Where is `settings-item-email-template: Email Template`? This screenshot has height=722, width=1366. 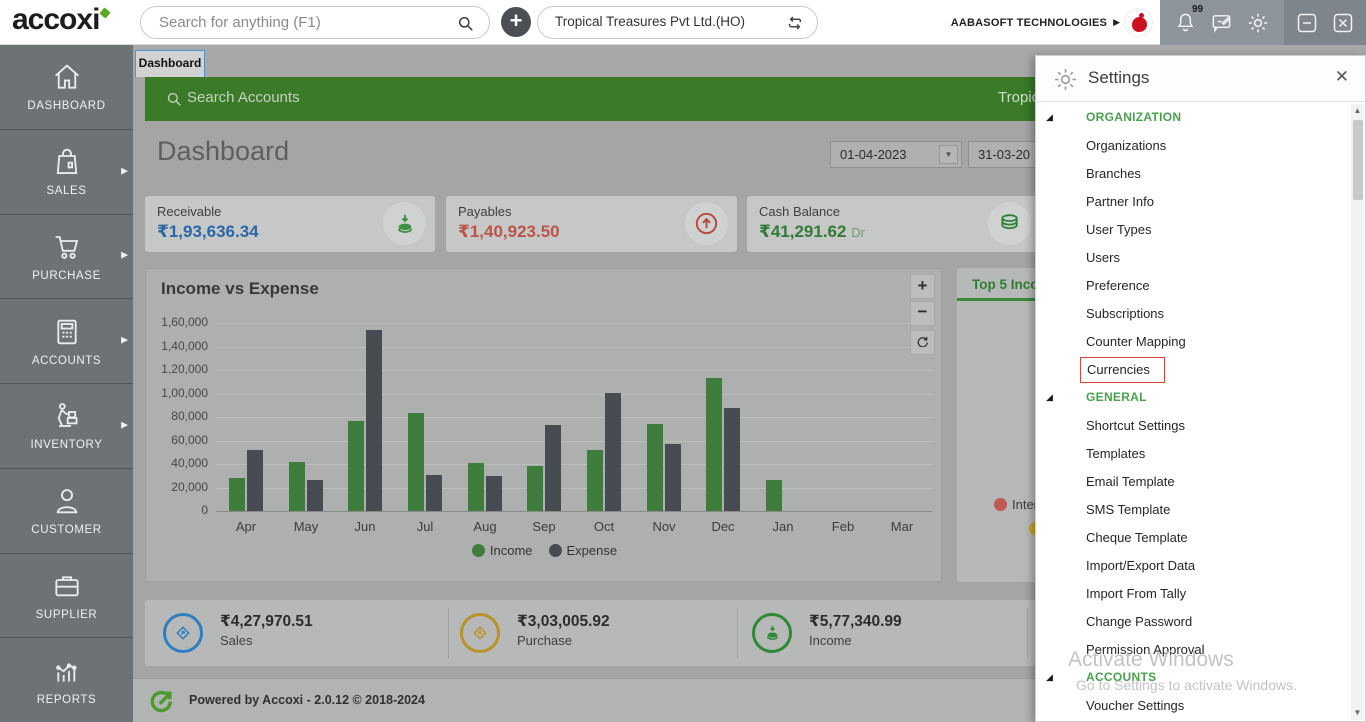
settings-item-email-template: Email Template is located at coordinates (1194, 482).